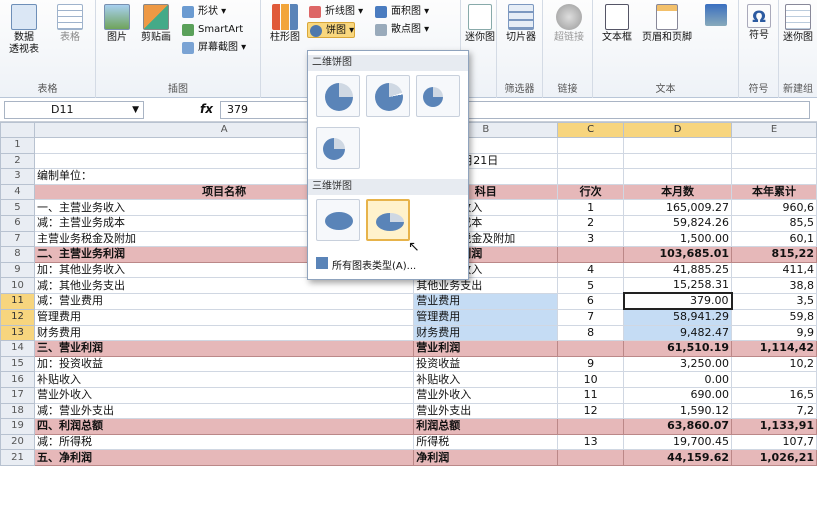 The height and width of the screenshot is (507, 817). Describe the element at coordinates (774, 426) in the screenshot. I see `ytd-cell: 1,133,91` at that location.